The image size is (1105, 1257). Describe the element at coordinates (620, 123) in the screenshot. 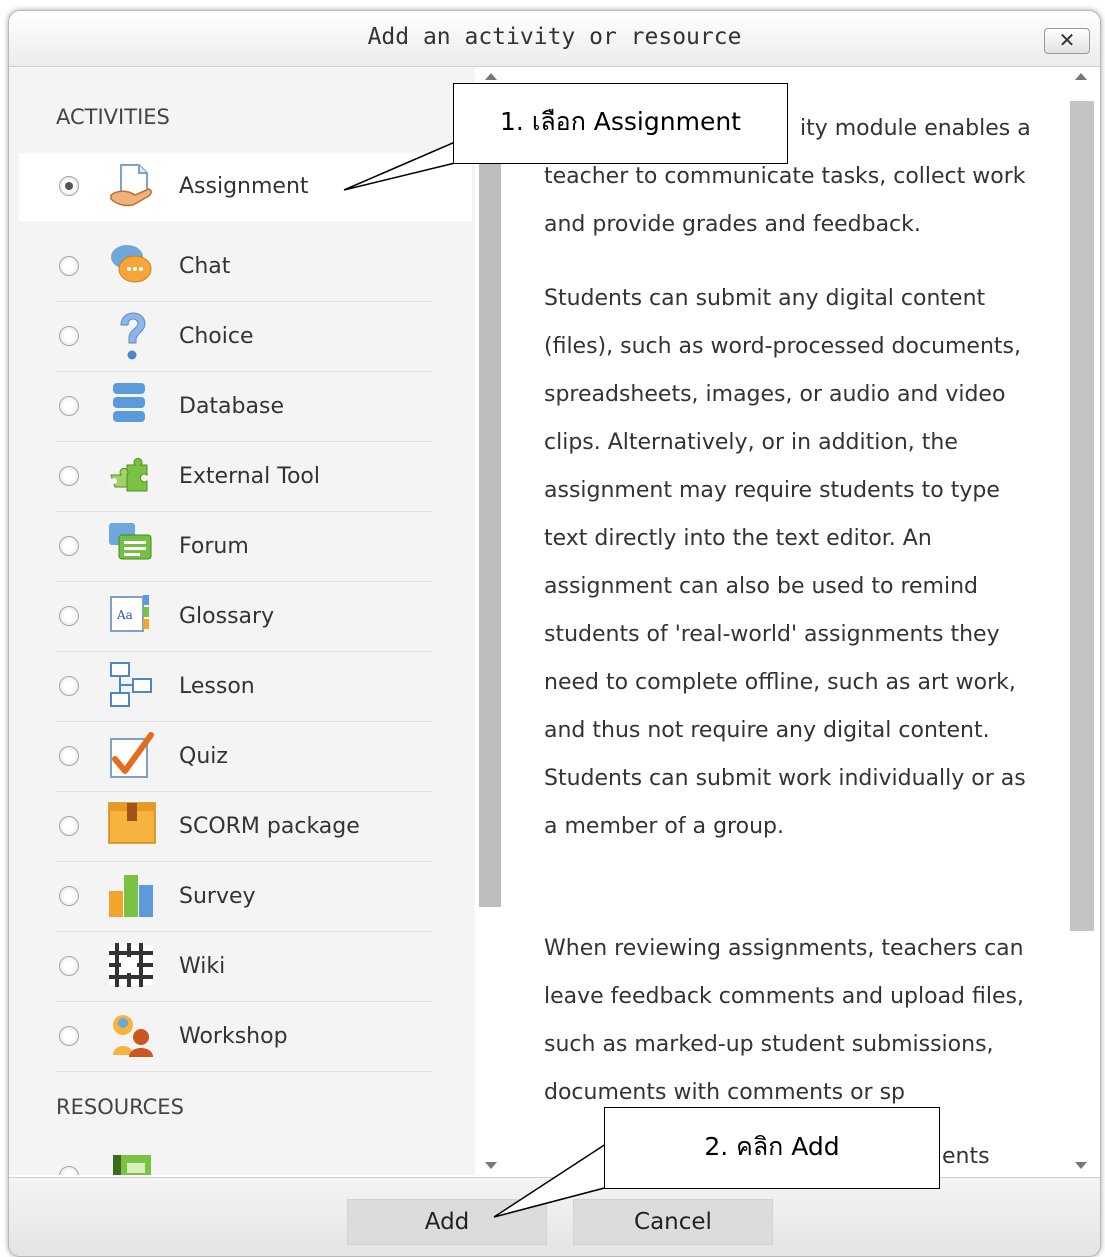

I see `callout-step-1: 1. เลือก Assignment` at that location.